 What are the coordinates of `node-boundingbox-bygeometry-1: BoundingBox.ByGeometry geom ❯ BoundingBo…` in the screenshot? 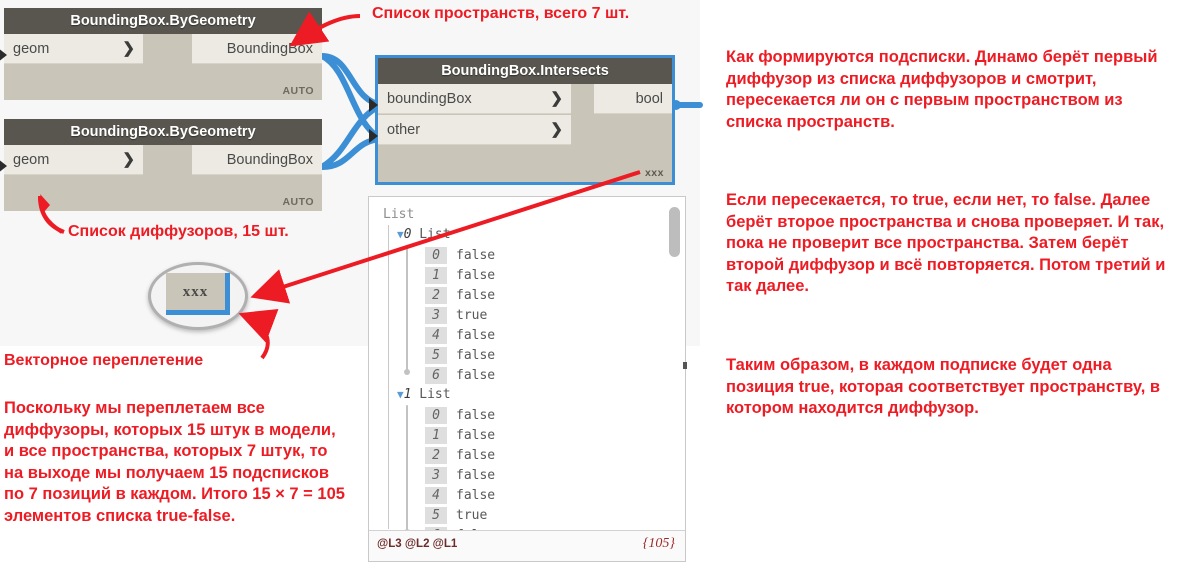 It's located at (163, 54).